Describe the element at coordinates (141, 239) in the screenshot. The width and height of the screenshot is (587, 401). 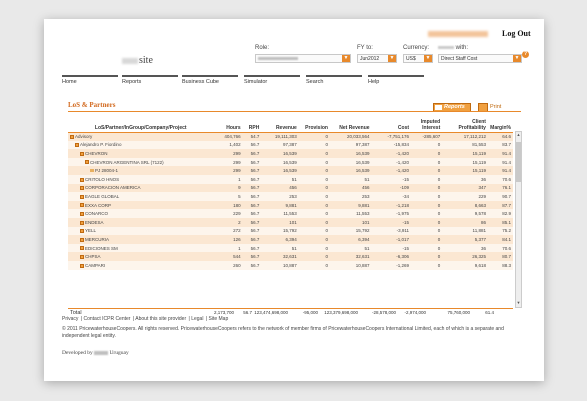
I see `row-name-cell: MERCURIA` at that location.